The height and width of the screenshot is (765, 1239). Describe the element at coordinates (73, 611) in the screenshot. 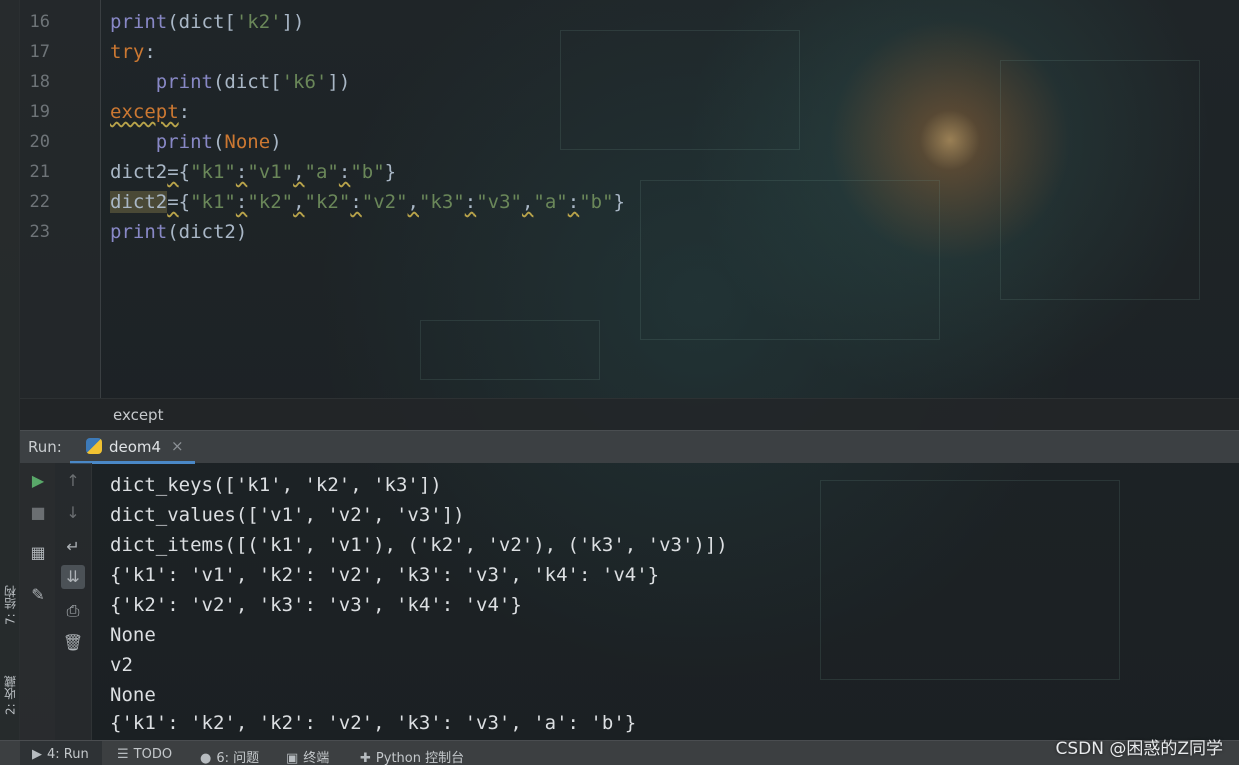

I see `print-icon: ⎙` at that location.